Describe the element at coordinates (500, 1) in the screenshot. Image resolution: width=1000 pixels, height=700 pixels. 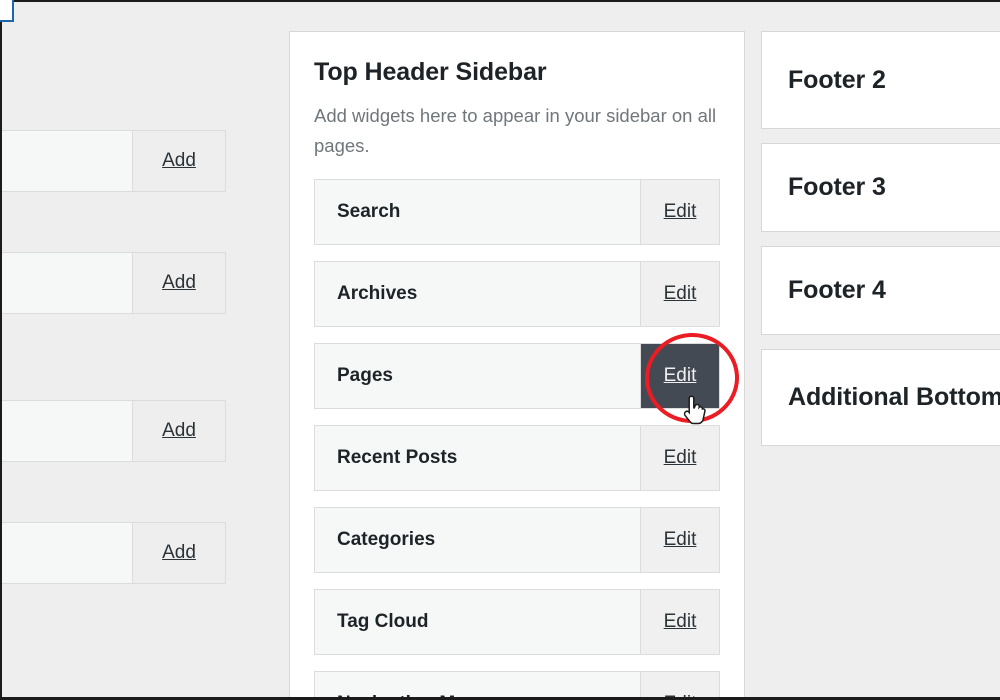
I see `window-frame-top-edge` at that location.